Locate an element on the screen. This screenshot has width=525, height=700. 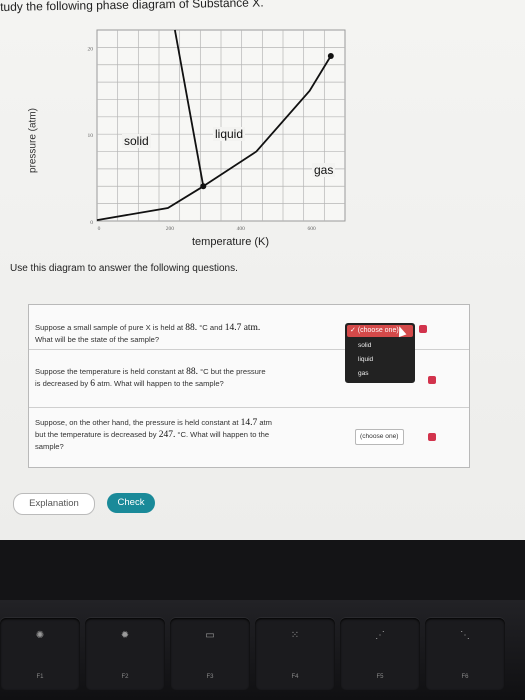
y-tick-label: 20 is located at coordinates (91, 49).